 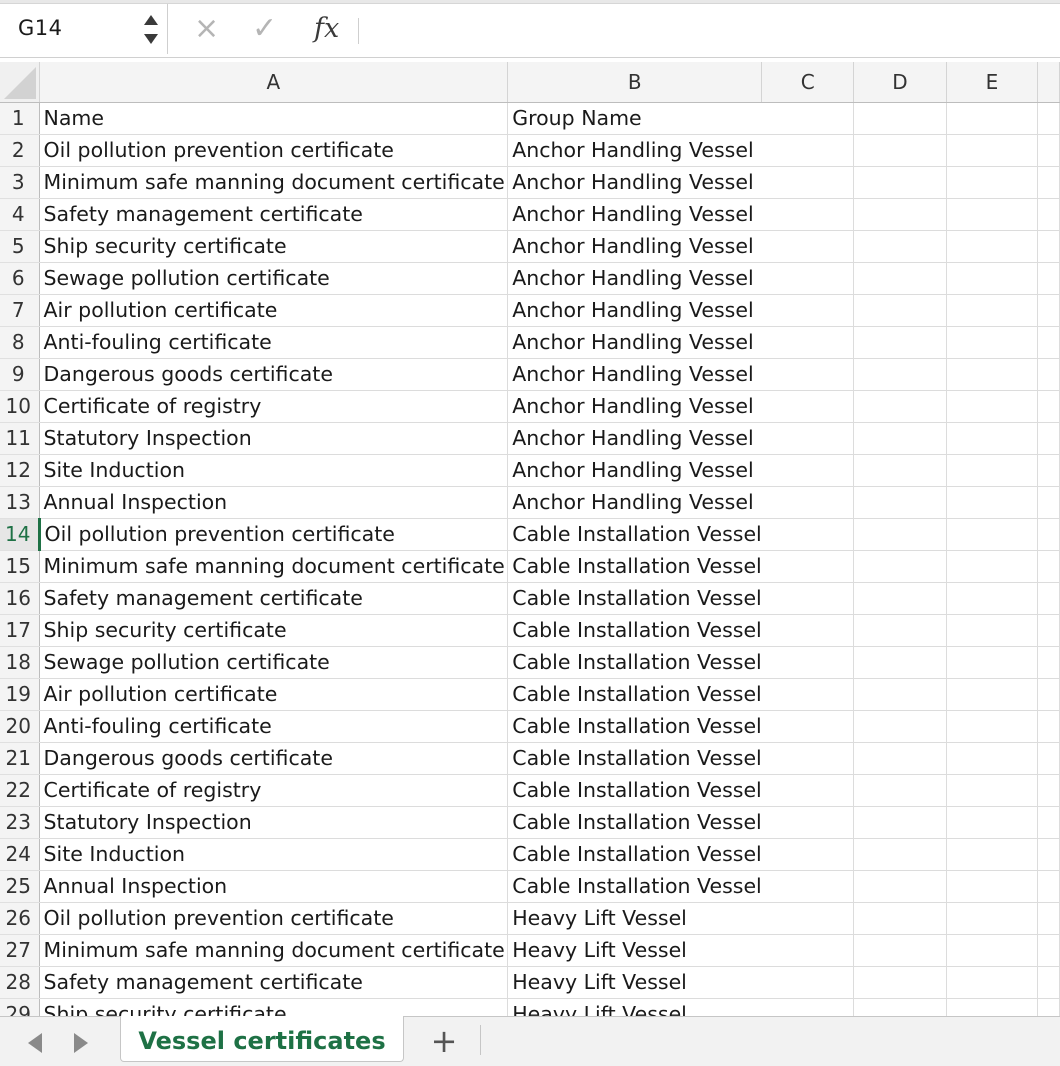 I want to click on column-header-f, so click(x=1048, y=82).